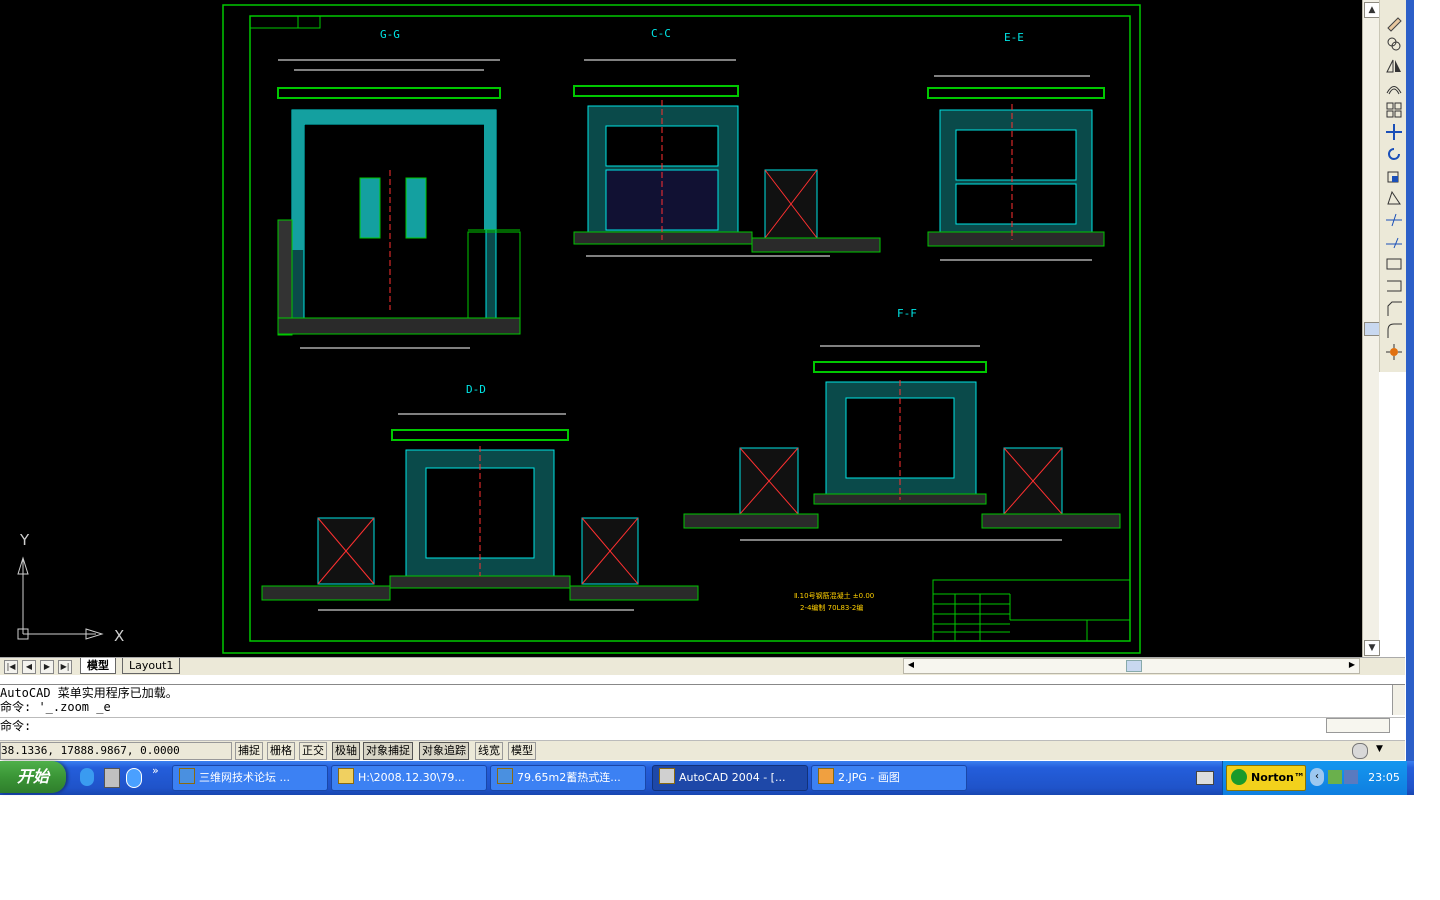  What do you see at coordinates (444, 751) in the screenshot?
I see `otrack-button: 对象追踪` at bounding box center [444, 751].